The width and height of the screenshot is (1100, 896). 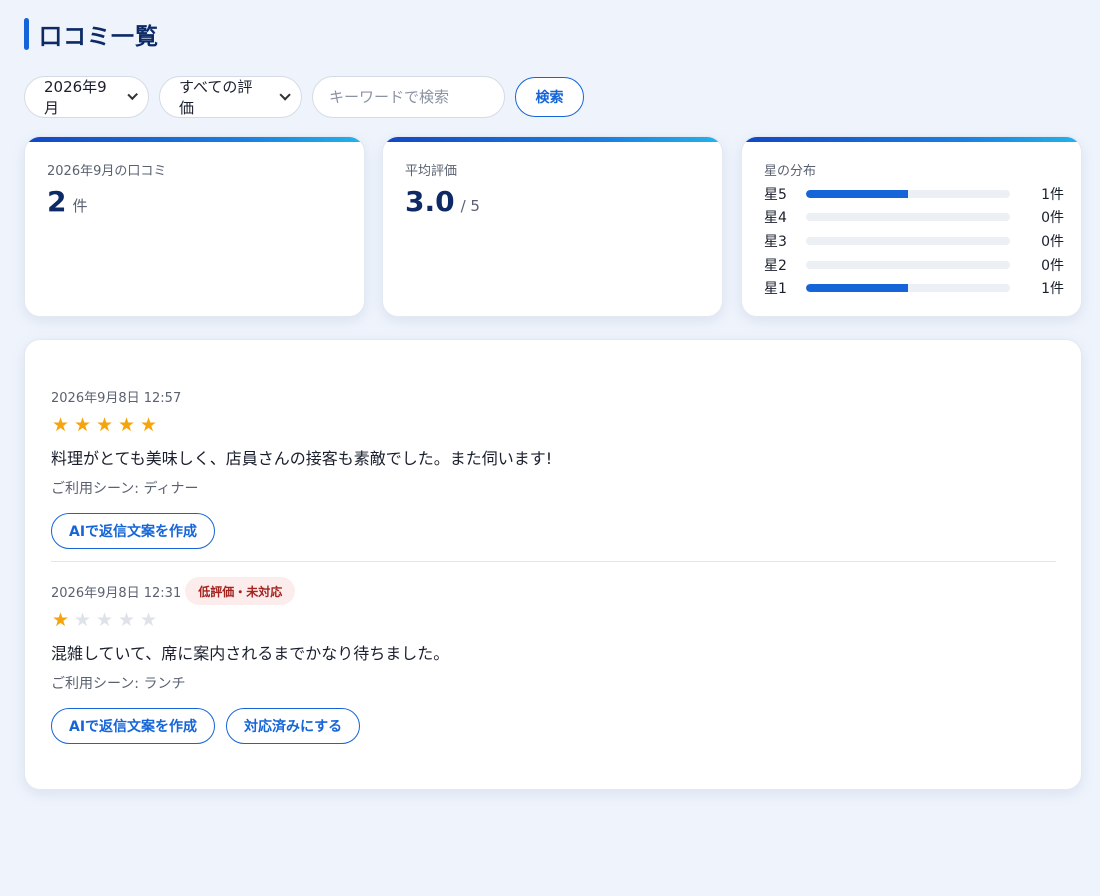 I want to click on review-count-value: 2, so click(x=57, y=201).